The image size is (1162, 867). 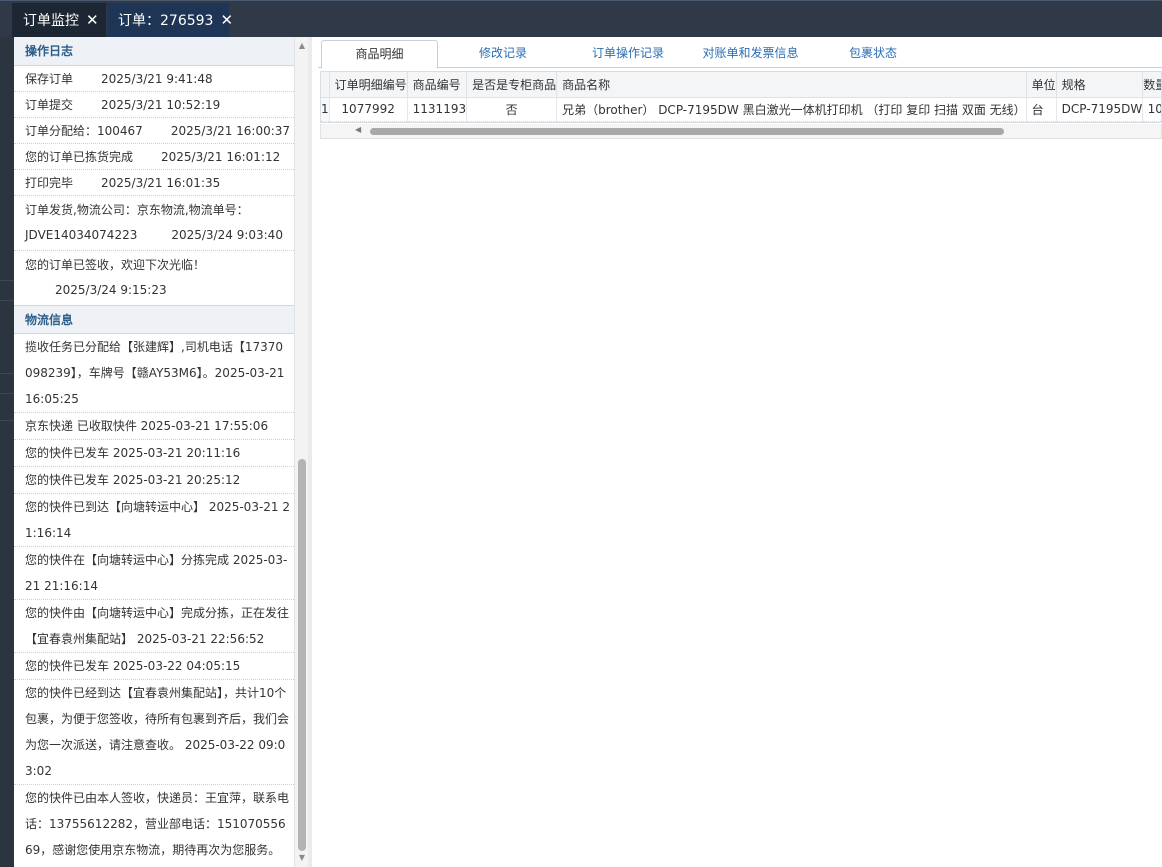 I want to click on log-text: 订单发货,物流公司：京东物流,物流单号：, so click(x=137, y=210).